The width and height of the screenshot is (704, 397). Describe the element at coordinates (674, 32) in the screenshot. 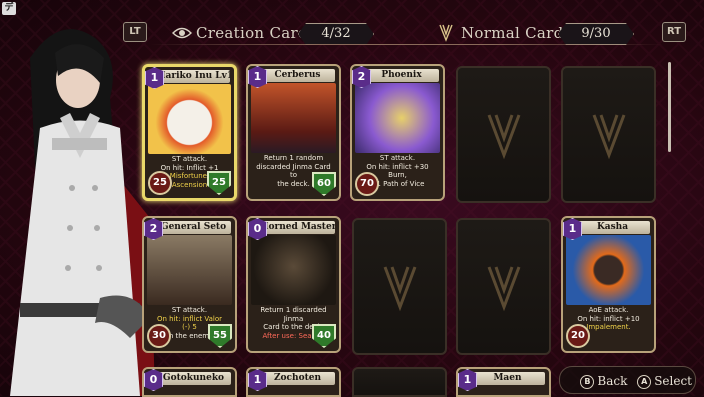

I see `rt-trigger-button: RT` at that location.